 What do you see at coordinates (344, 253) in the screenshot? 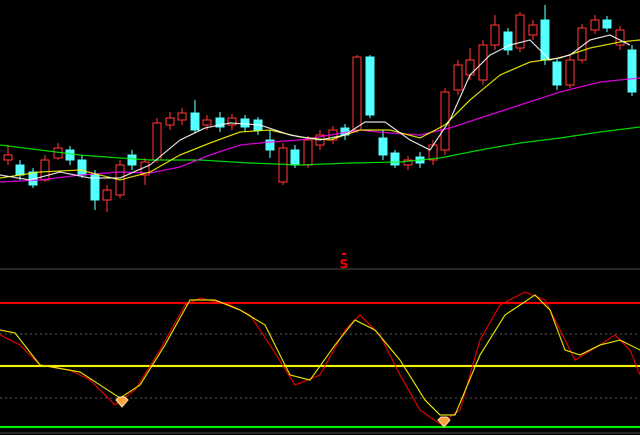
I see `arrow-up-icon` at bounding box center [344, 253].